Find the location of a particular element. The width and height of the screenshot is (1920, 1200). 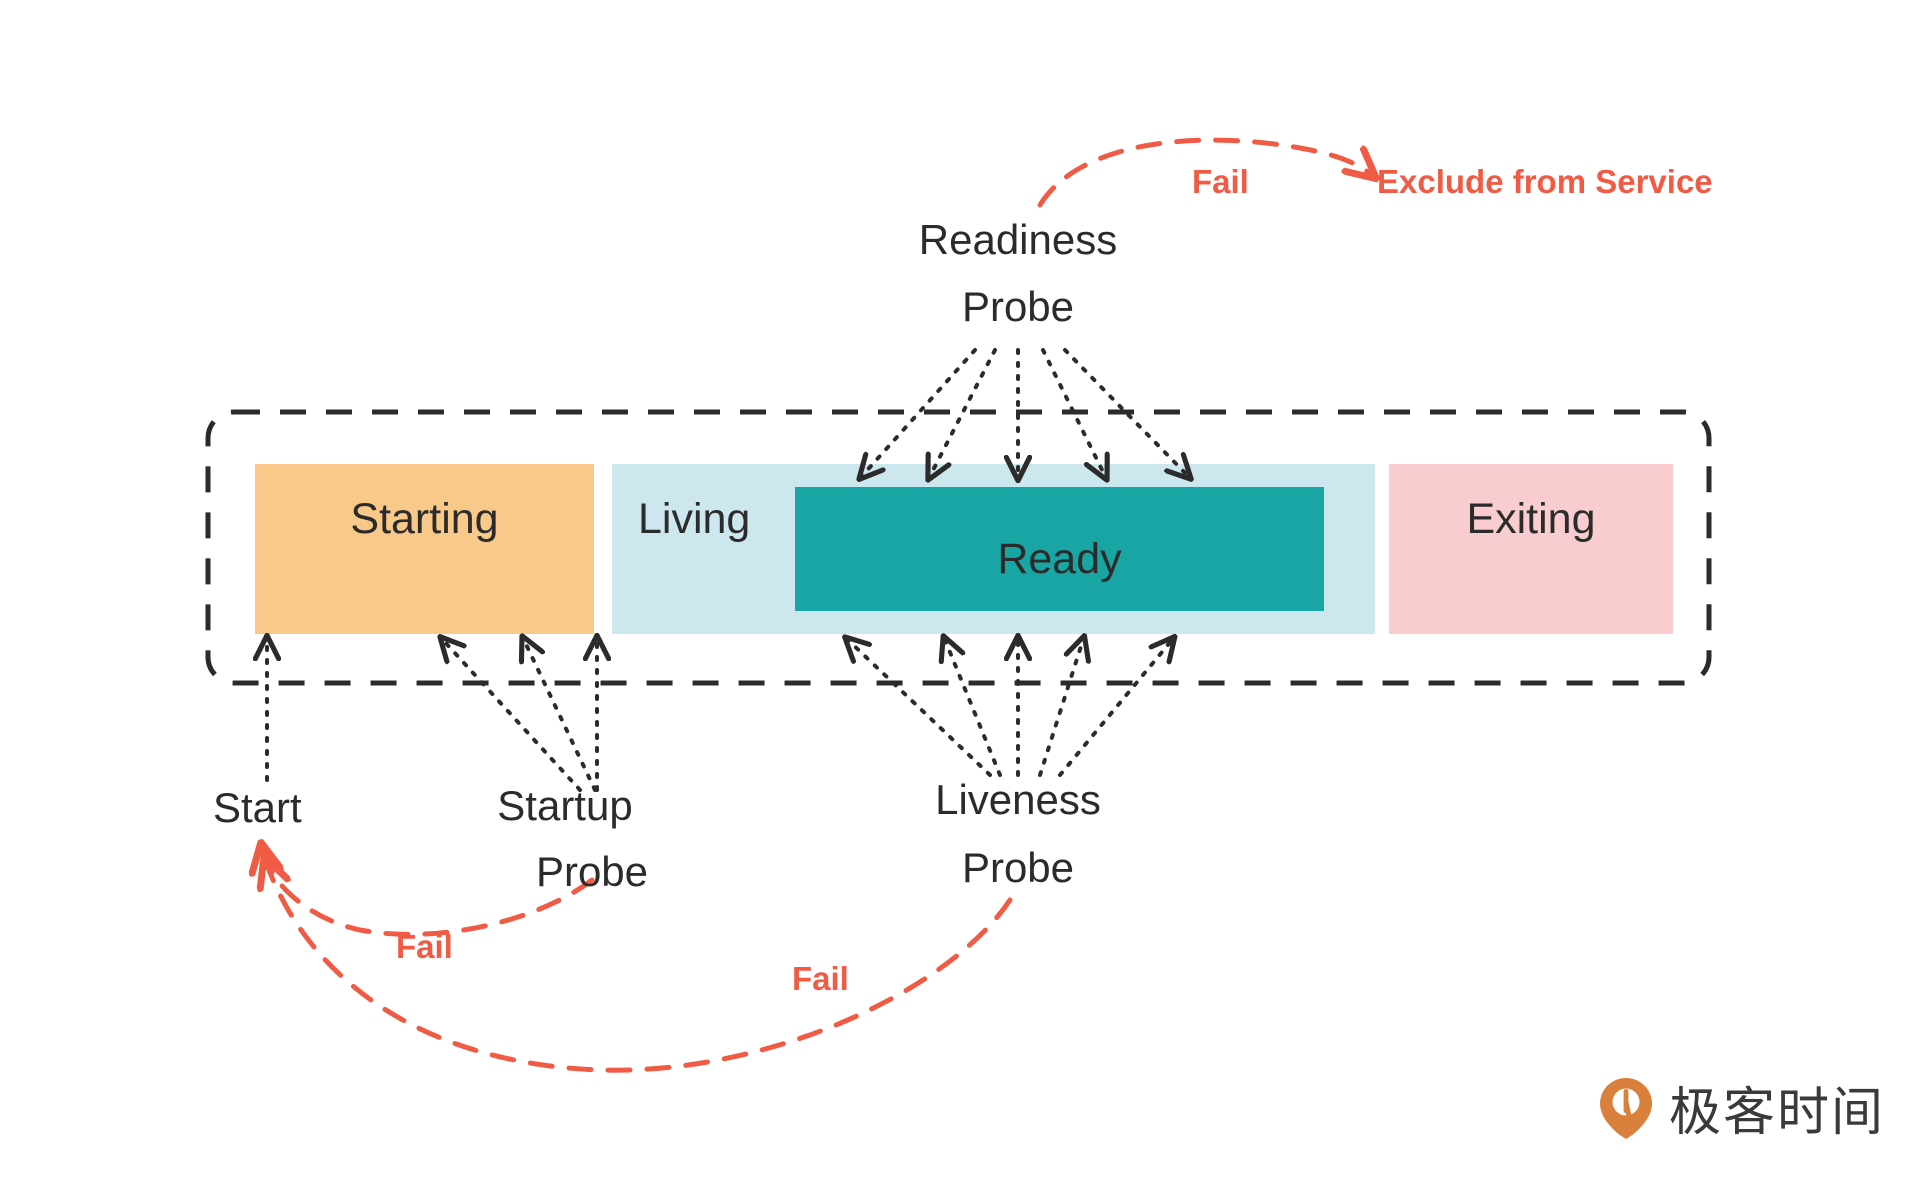

location-pin-icon is located at coordinates (1626, 1108).